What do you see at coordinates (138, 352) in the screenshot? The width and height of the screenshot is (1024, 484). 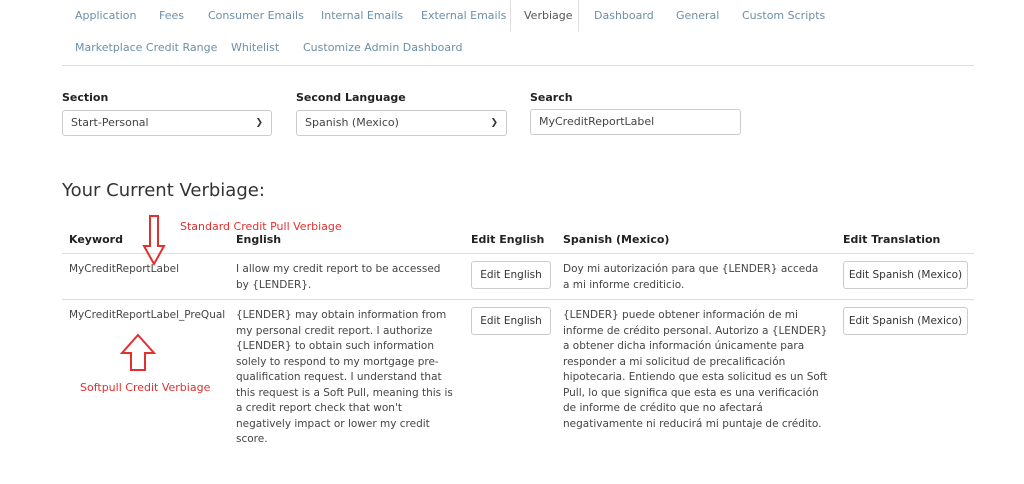 I see `arrow-up-icon` at bounding box center [138, 352].